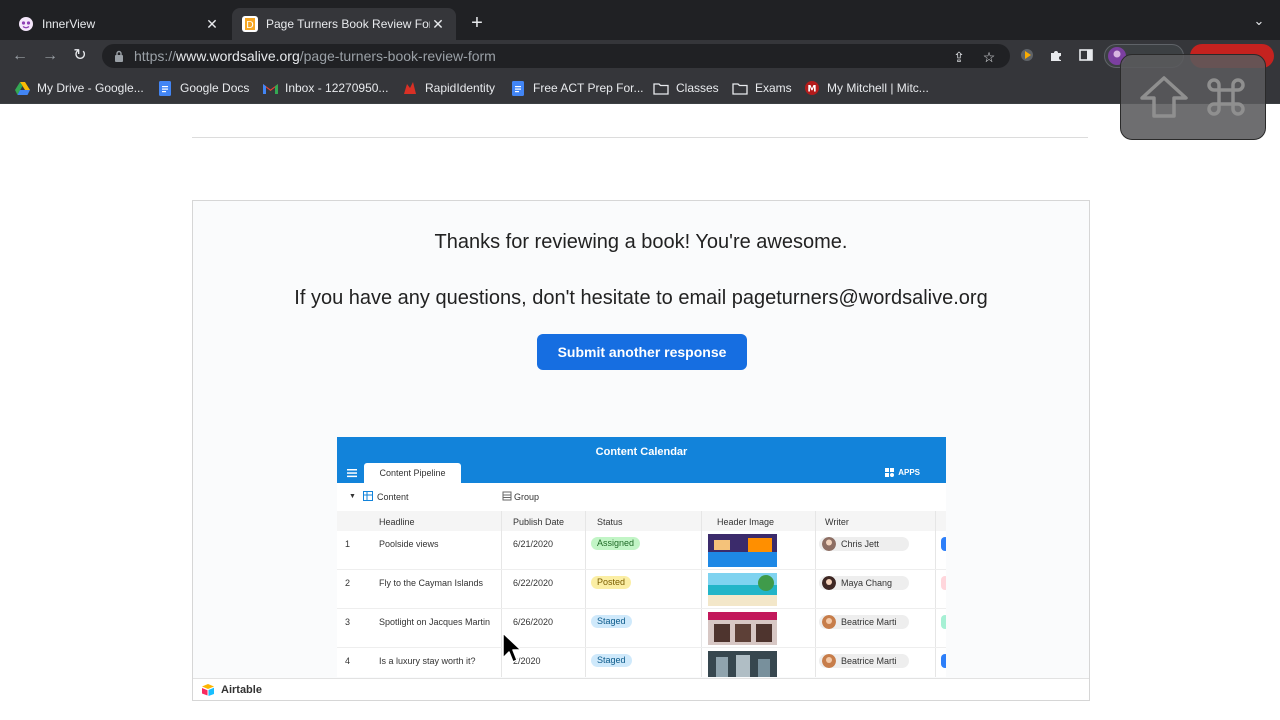  I want to click on bookmark-google-docs: Google Docs, so click(203, 88).